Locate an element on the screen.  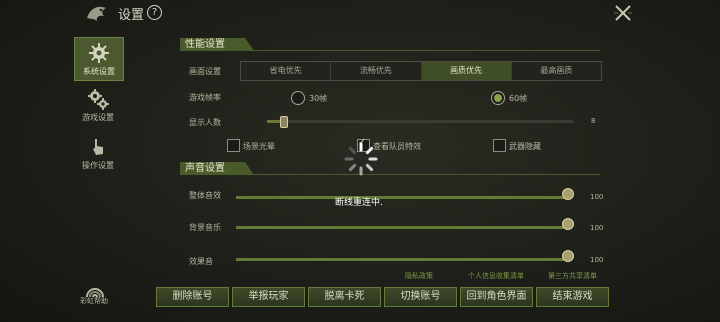
privacy-policy-link: 隐私政策 is located at coordinates (419, 276).